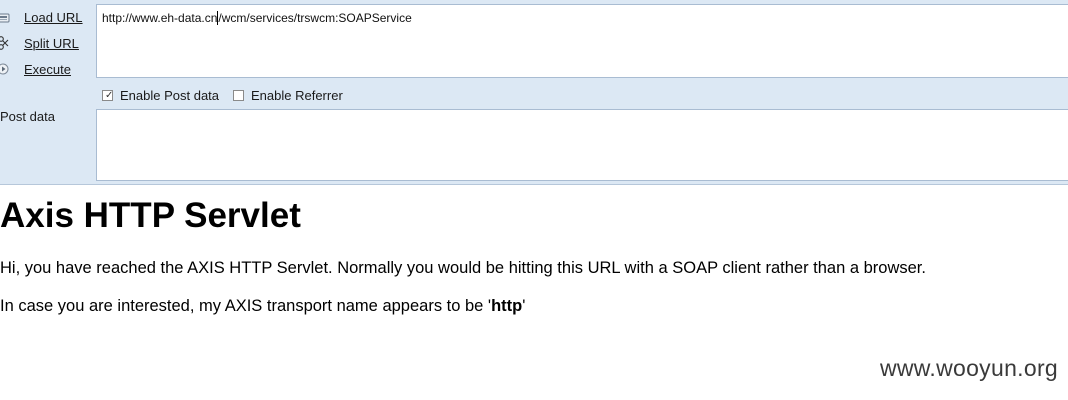 The height and width of the screenshot is (400, 1068). I want to click on execute-label: Execute, so click(47, 69).